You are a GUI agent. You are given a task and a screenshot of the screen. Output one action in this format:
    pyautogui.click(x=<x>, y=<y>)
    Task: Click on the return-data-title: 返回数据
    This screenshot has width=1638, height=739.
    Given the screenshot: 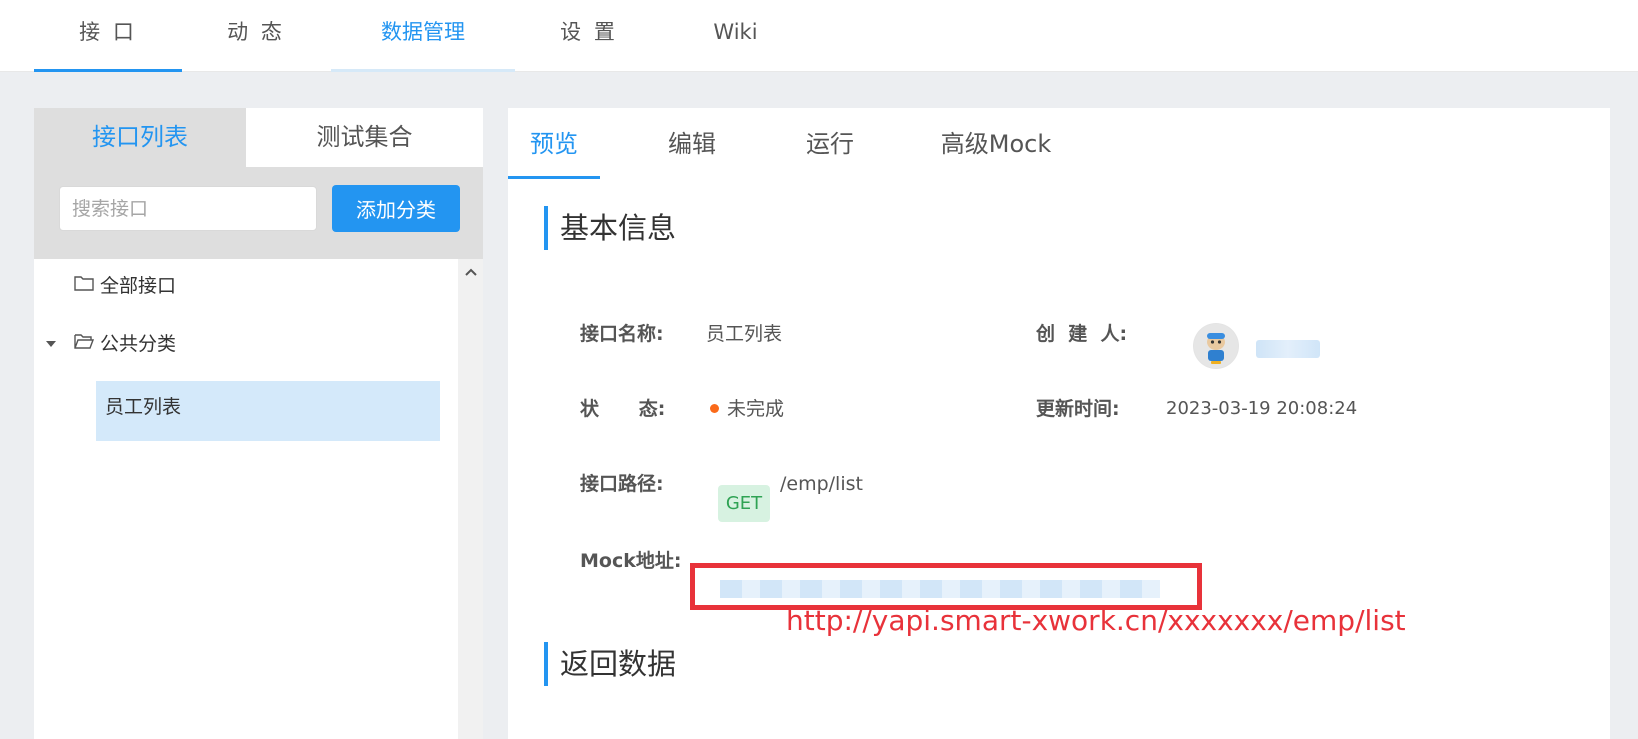 What is the action you would take?
    pyautogui.click(x=610, y=664)
    